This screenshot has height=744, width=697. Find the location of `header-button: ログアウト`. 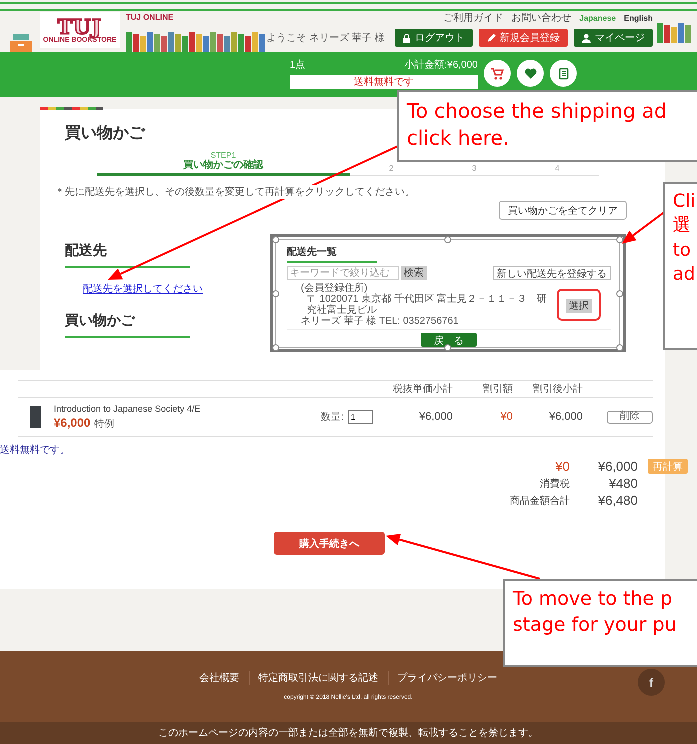

header-button: ログアウト is located at coordinates (434, 38).